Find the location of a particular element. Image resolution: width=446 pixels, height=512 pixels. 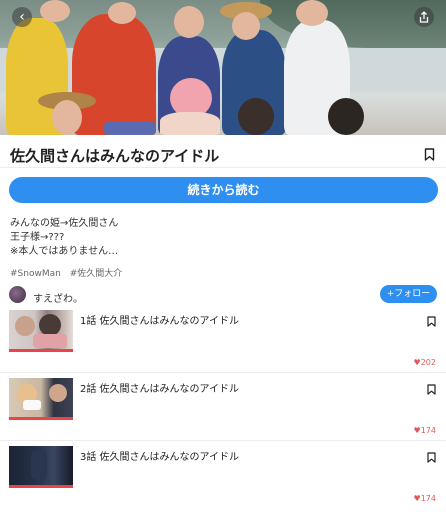

episode-title: 2話 佐久間さんはみんなのアイドル is located at coordinates (160, 389).